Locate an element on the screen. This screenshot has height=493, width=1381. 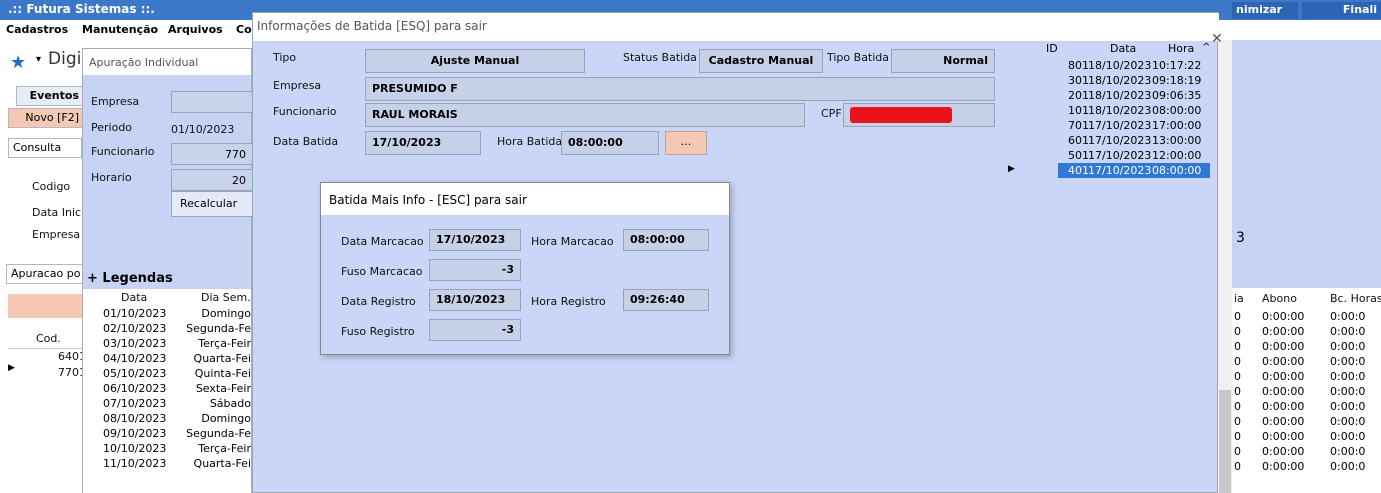
table-row-date: 09/10/2023 is located at coordinates (134, 433).